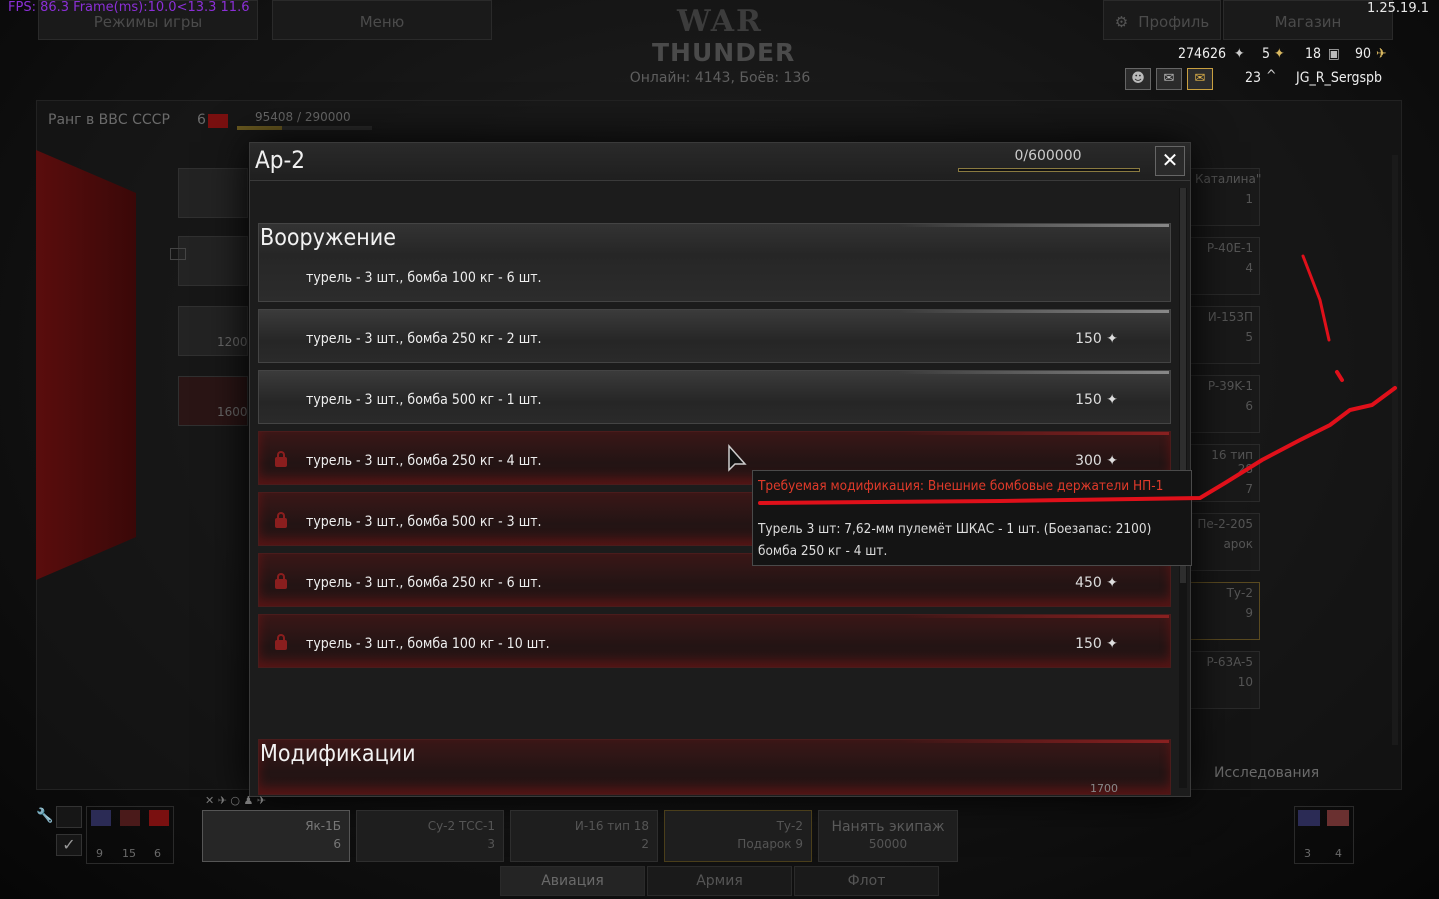 Image resolution: width=1439 pixels, height=899 pixels. Describe the element at coordinates (1239, 593) in the screenshot. I see `card-name: Ту-2` at that location.